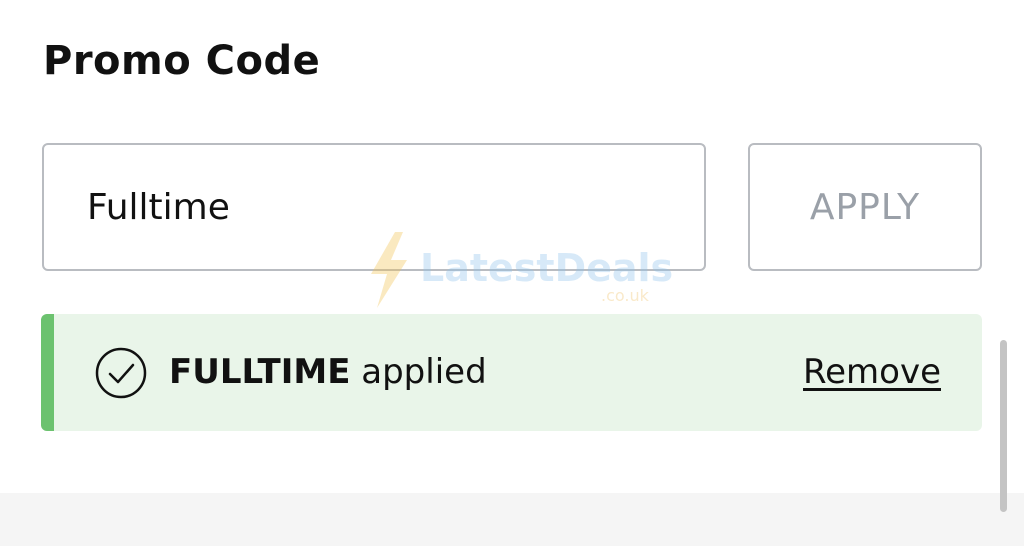 This screenshot has height=546, width=1024. What do you see at coordinates (260, 372) in the screenshot?
I see `applied-code: FULLTIME` at bounding box center [260, 372].